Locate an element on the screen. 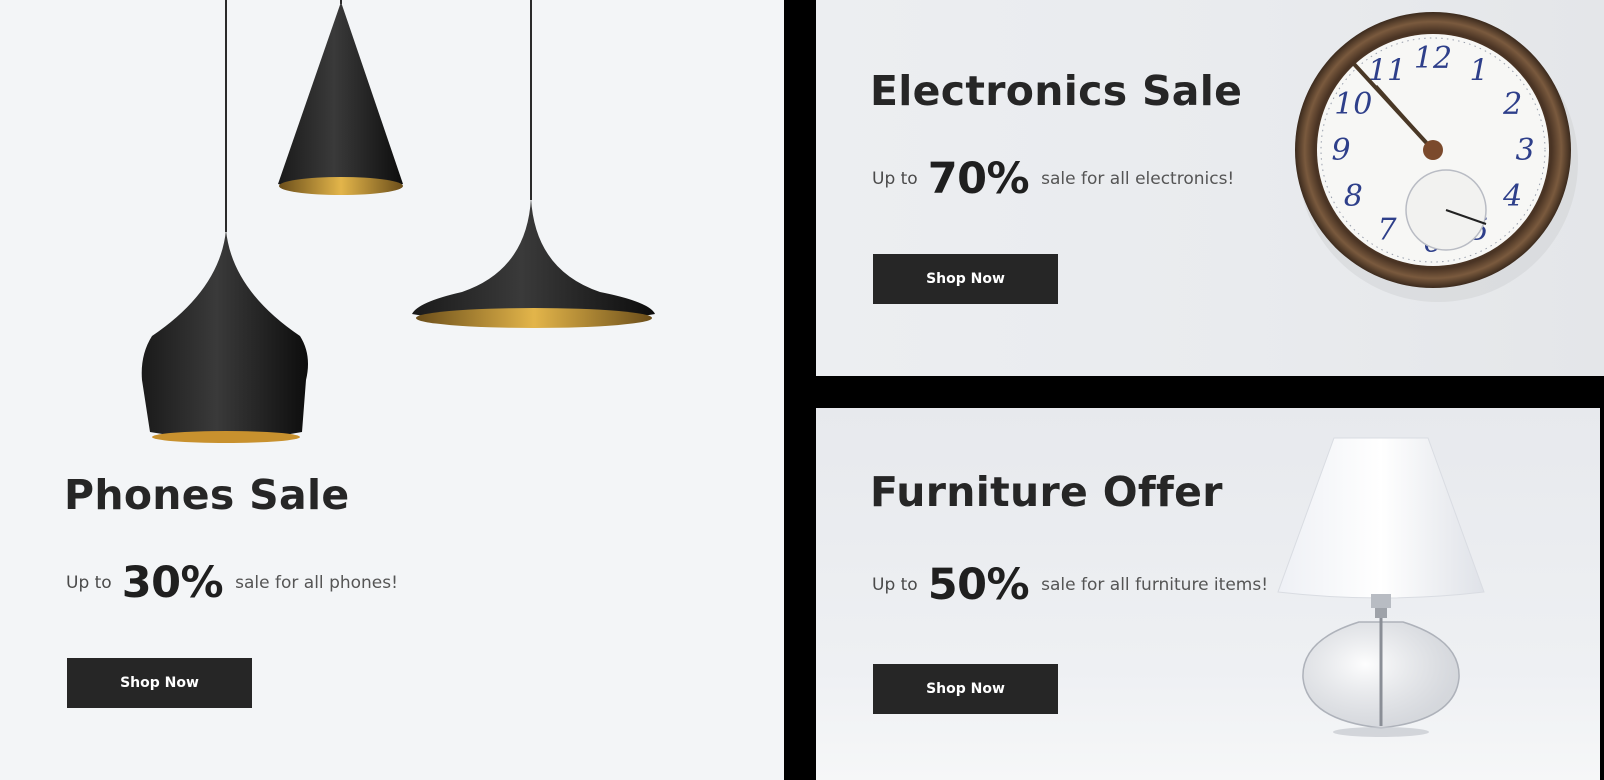 The width and height of the screenshot is (1604, 780). banner-title: Electronics Sale is located at coordinates (1056, 91).